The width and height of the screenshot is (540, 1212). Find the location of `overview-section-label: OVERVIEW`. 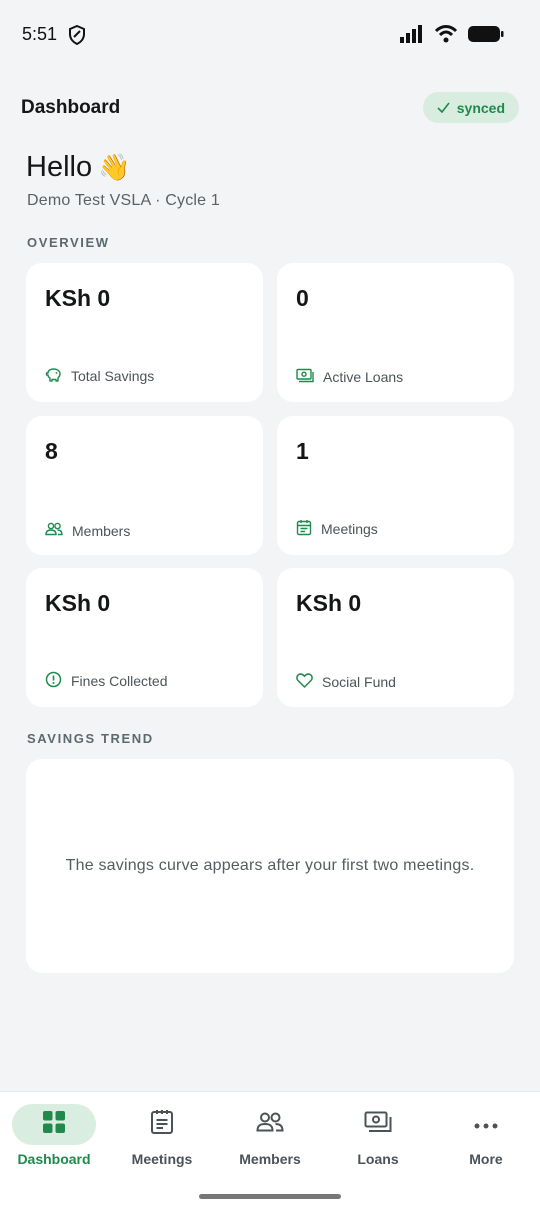

overview-section-label: OVERVIEW is located at coordinates (68, 242).